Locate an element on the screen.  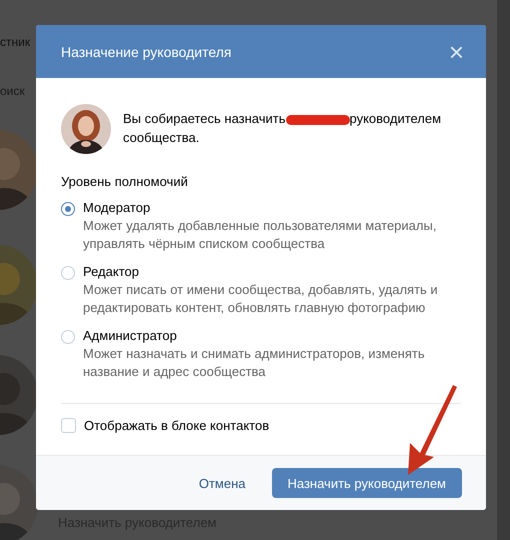
checkbox-label: Отображать в блоке контактов is located at coordinates (177, 425).